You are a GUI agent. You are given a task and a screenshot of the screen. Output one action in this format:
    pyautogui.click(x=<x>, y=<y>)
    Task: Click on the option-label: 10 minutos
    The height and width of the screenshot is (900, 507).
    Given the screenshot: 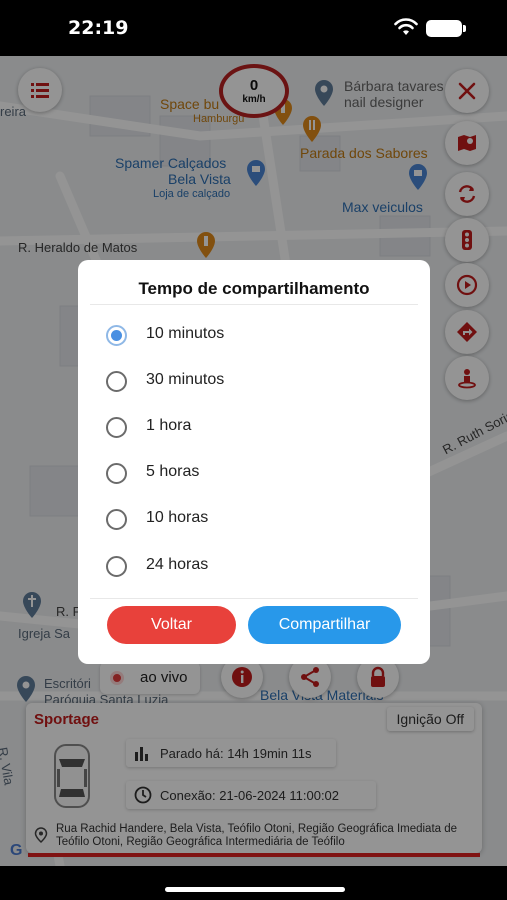 What is the action you would take?
    pyautogui.click(x=185, y=333)
    